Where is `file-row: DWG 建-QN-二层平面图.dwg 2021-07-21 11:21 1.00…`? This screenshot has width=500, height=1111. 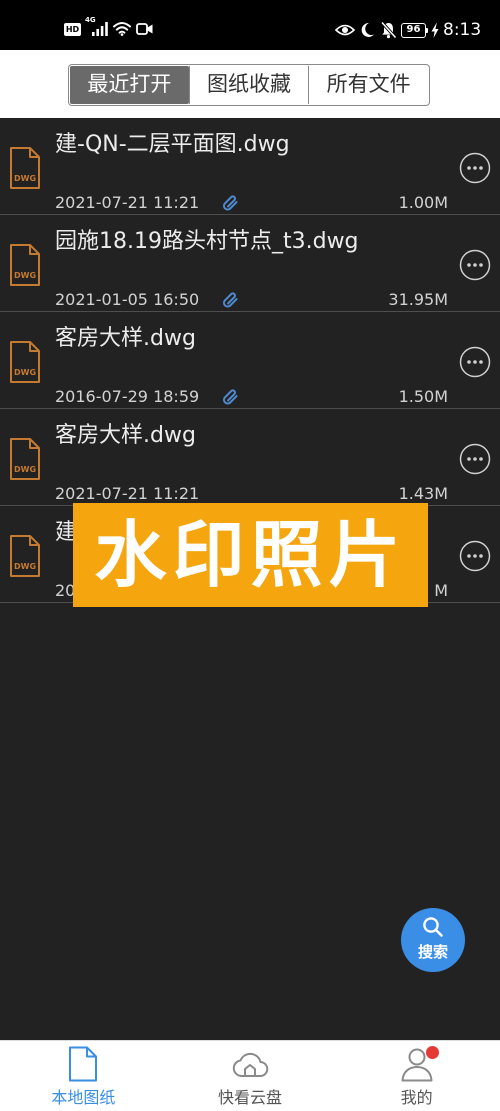 file-row: DWG 建-QN-二层平面图.dwg 2021-07-21 11:21 1.00… is located at coordinates (250, 166).